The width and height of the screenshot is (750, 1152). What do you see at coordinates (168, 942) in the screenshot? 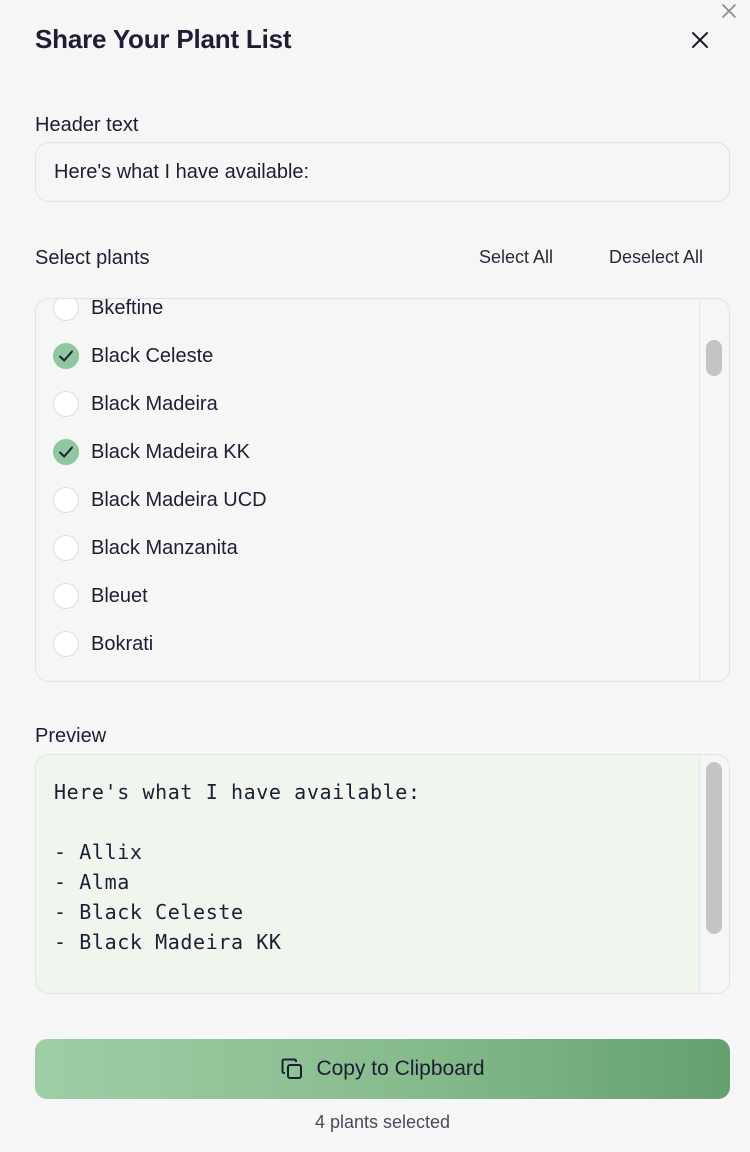
I see `preview-line: - Black Madeira KK` at bounding box center [168, 942].